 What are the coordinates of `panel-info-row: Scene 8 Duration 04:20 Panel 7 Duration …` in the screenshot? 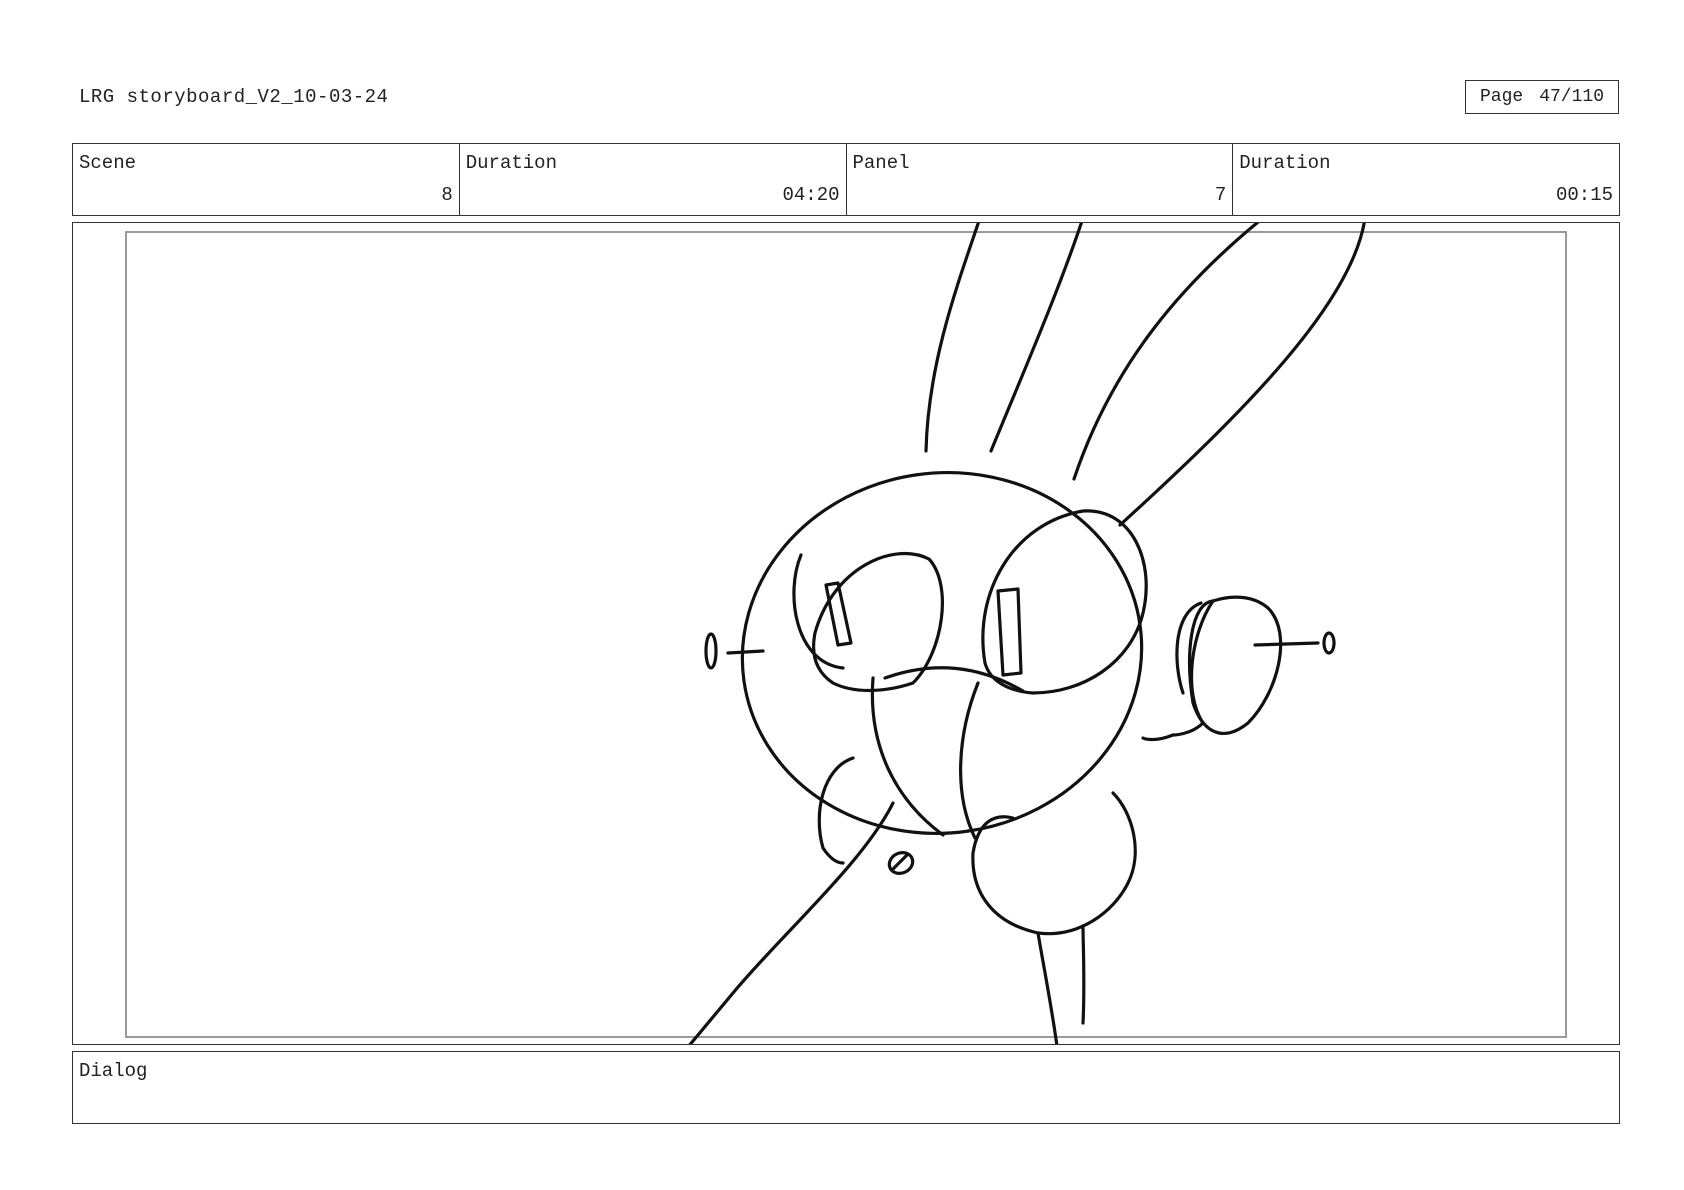 It's located at (846, 179).